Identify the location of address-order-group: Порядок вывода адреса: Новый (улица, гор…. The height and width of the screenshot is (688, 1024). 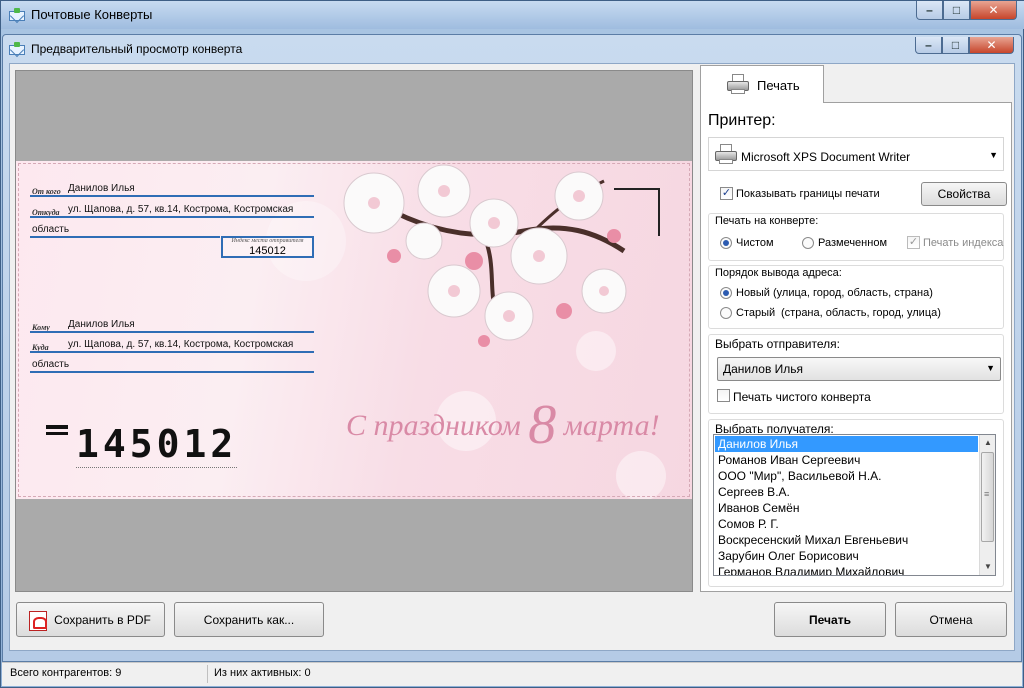
(856, 297).